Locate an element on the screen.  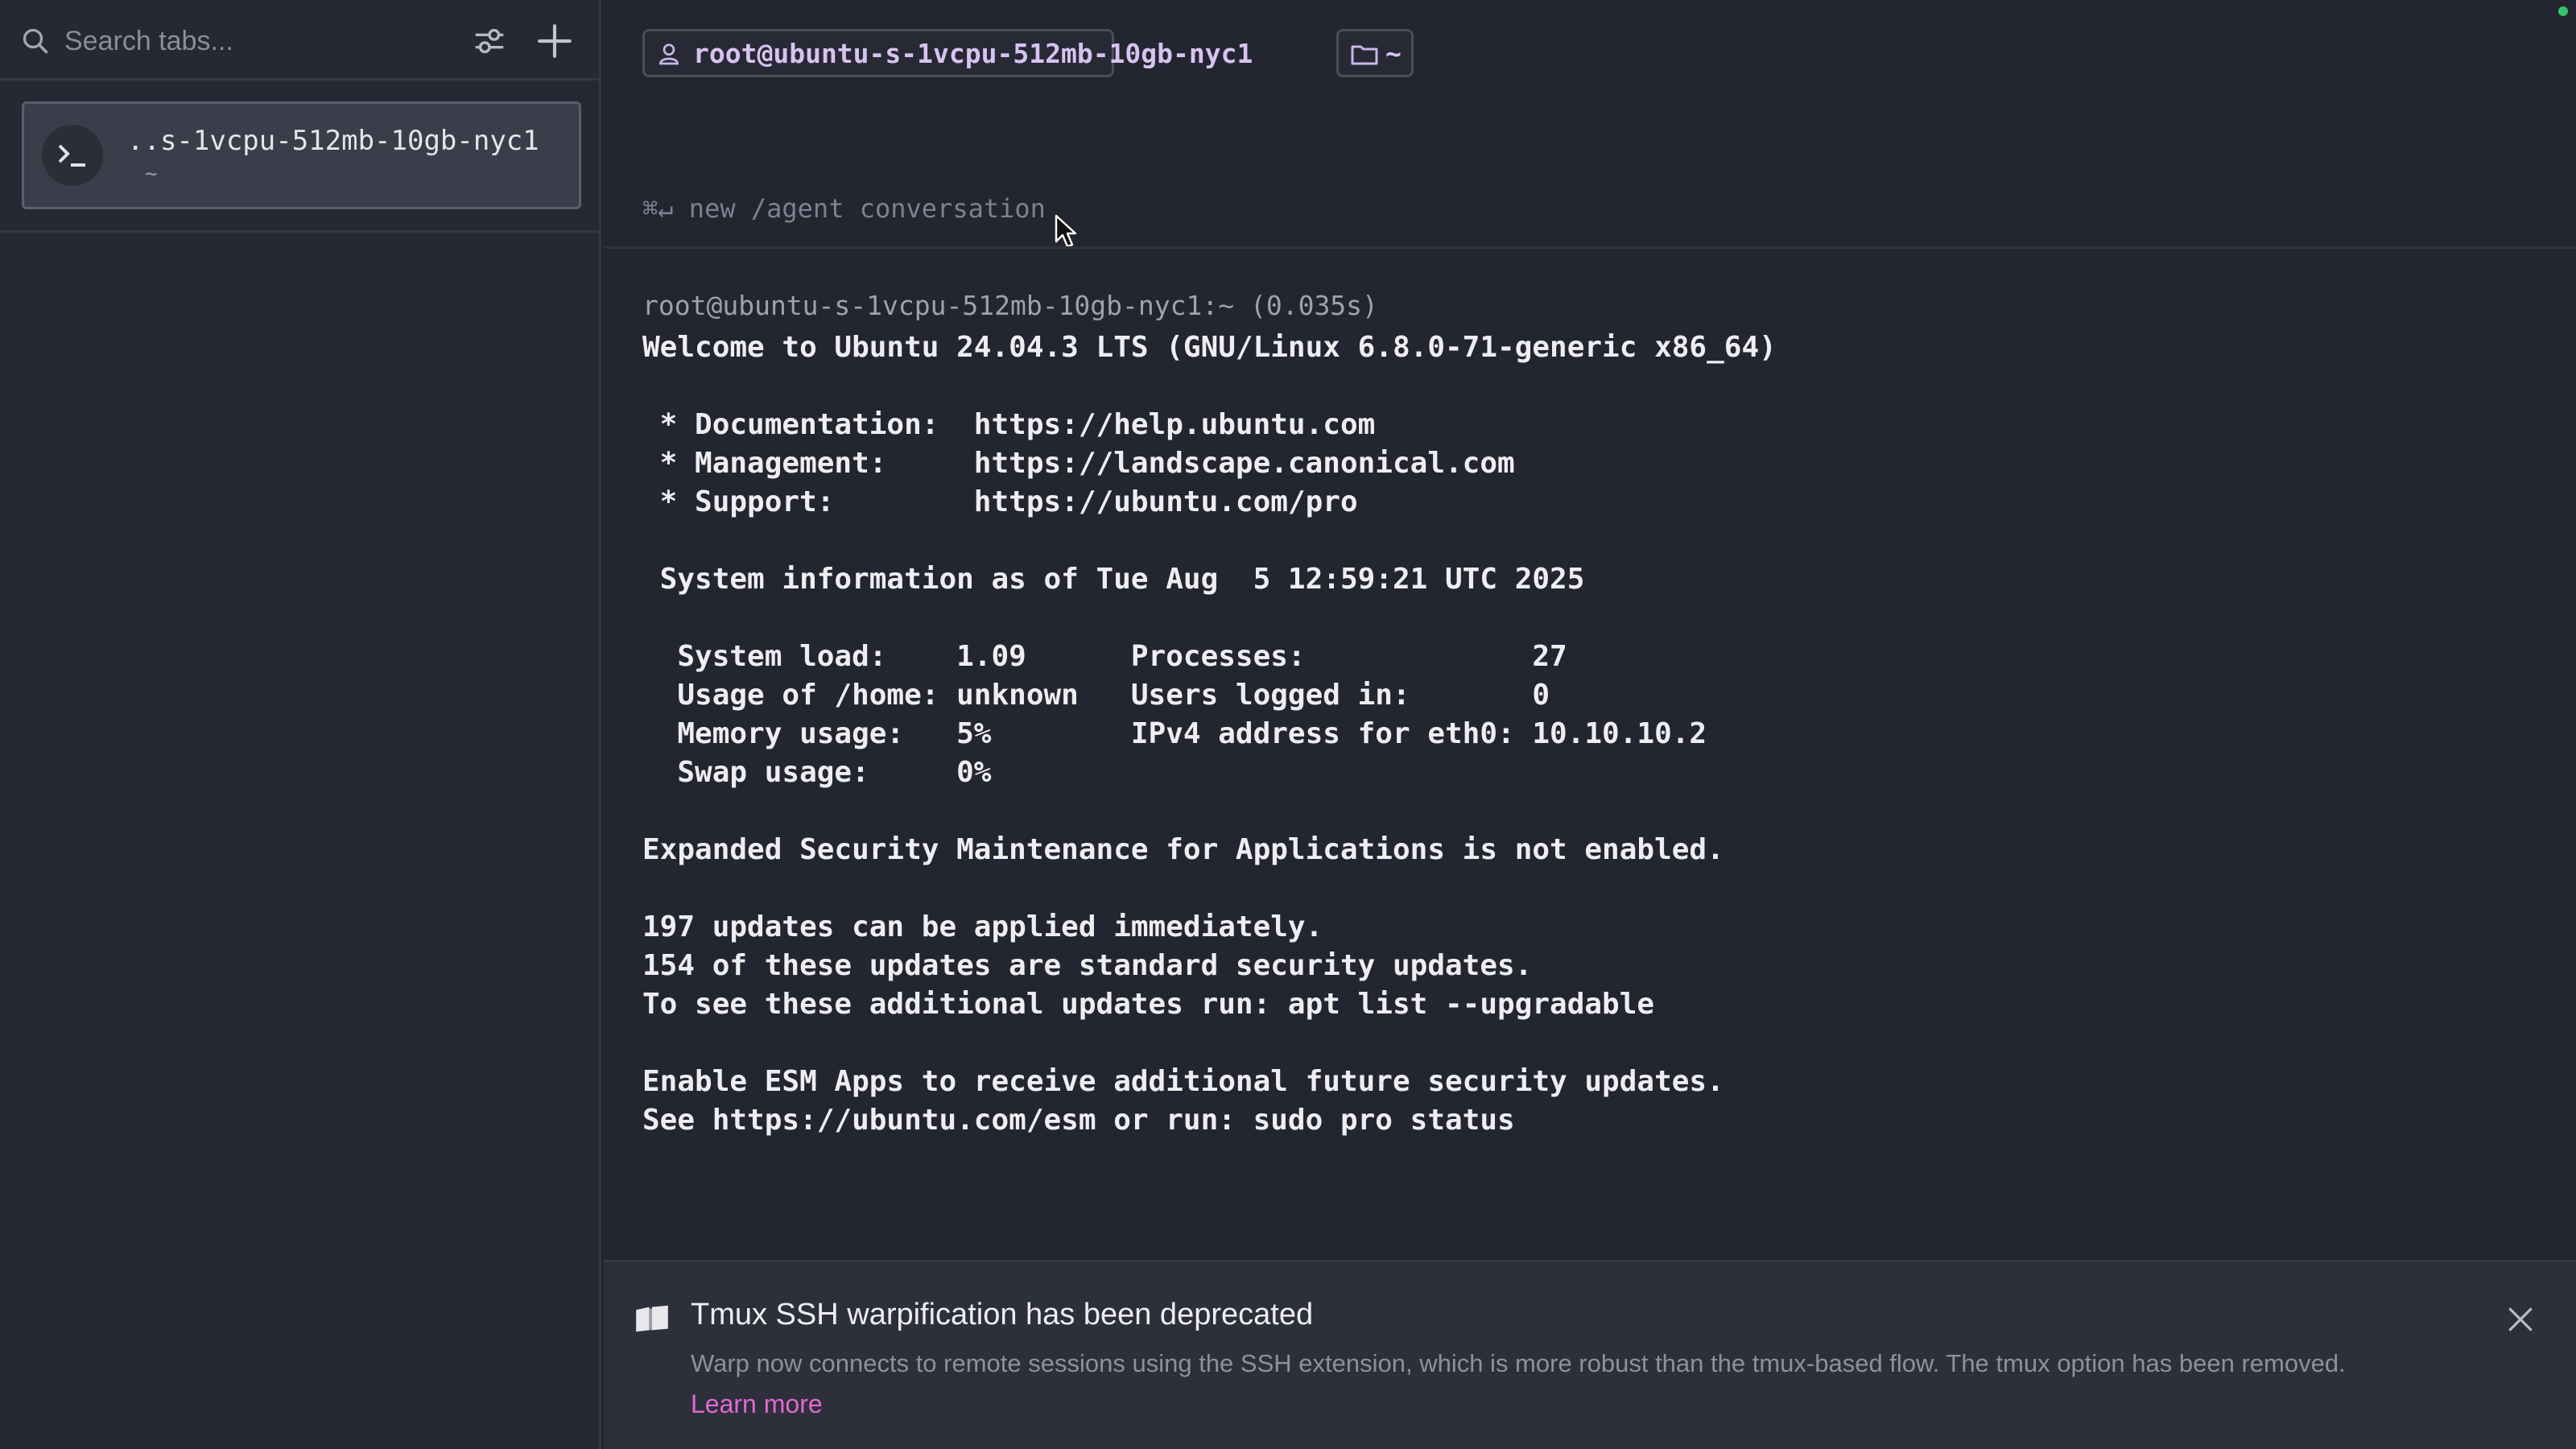
terminal-icon is located at coordinates (72, 155).